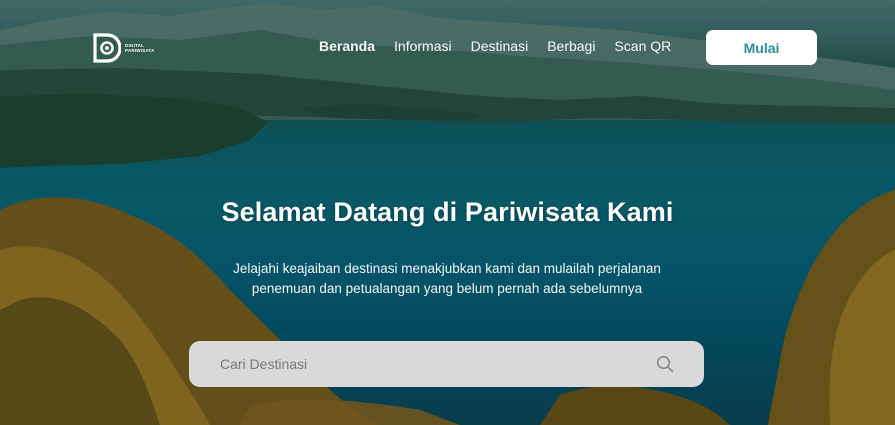  What do you see at coordinates (107, 48) in the screenshot?
I see `logo-icon` at bounding box center [107, 48].